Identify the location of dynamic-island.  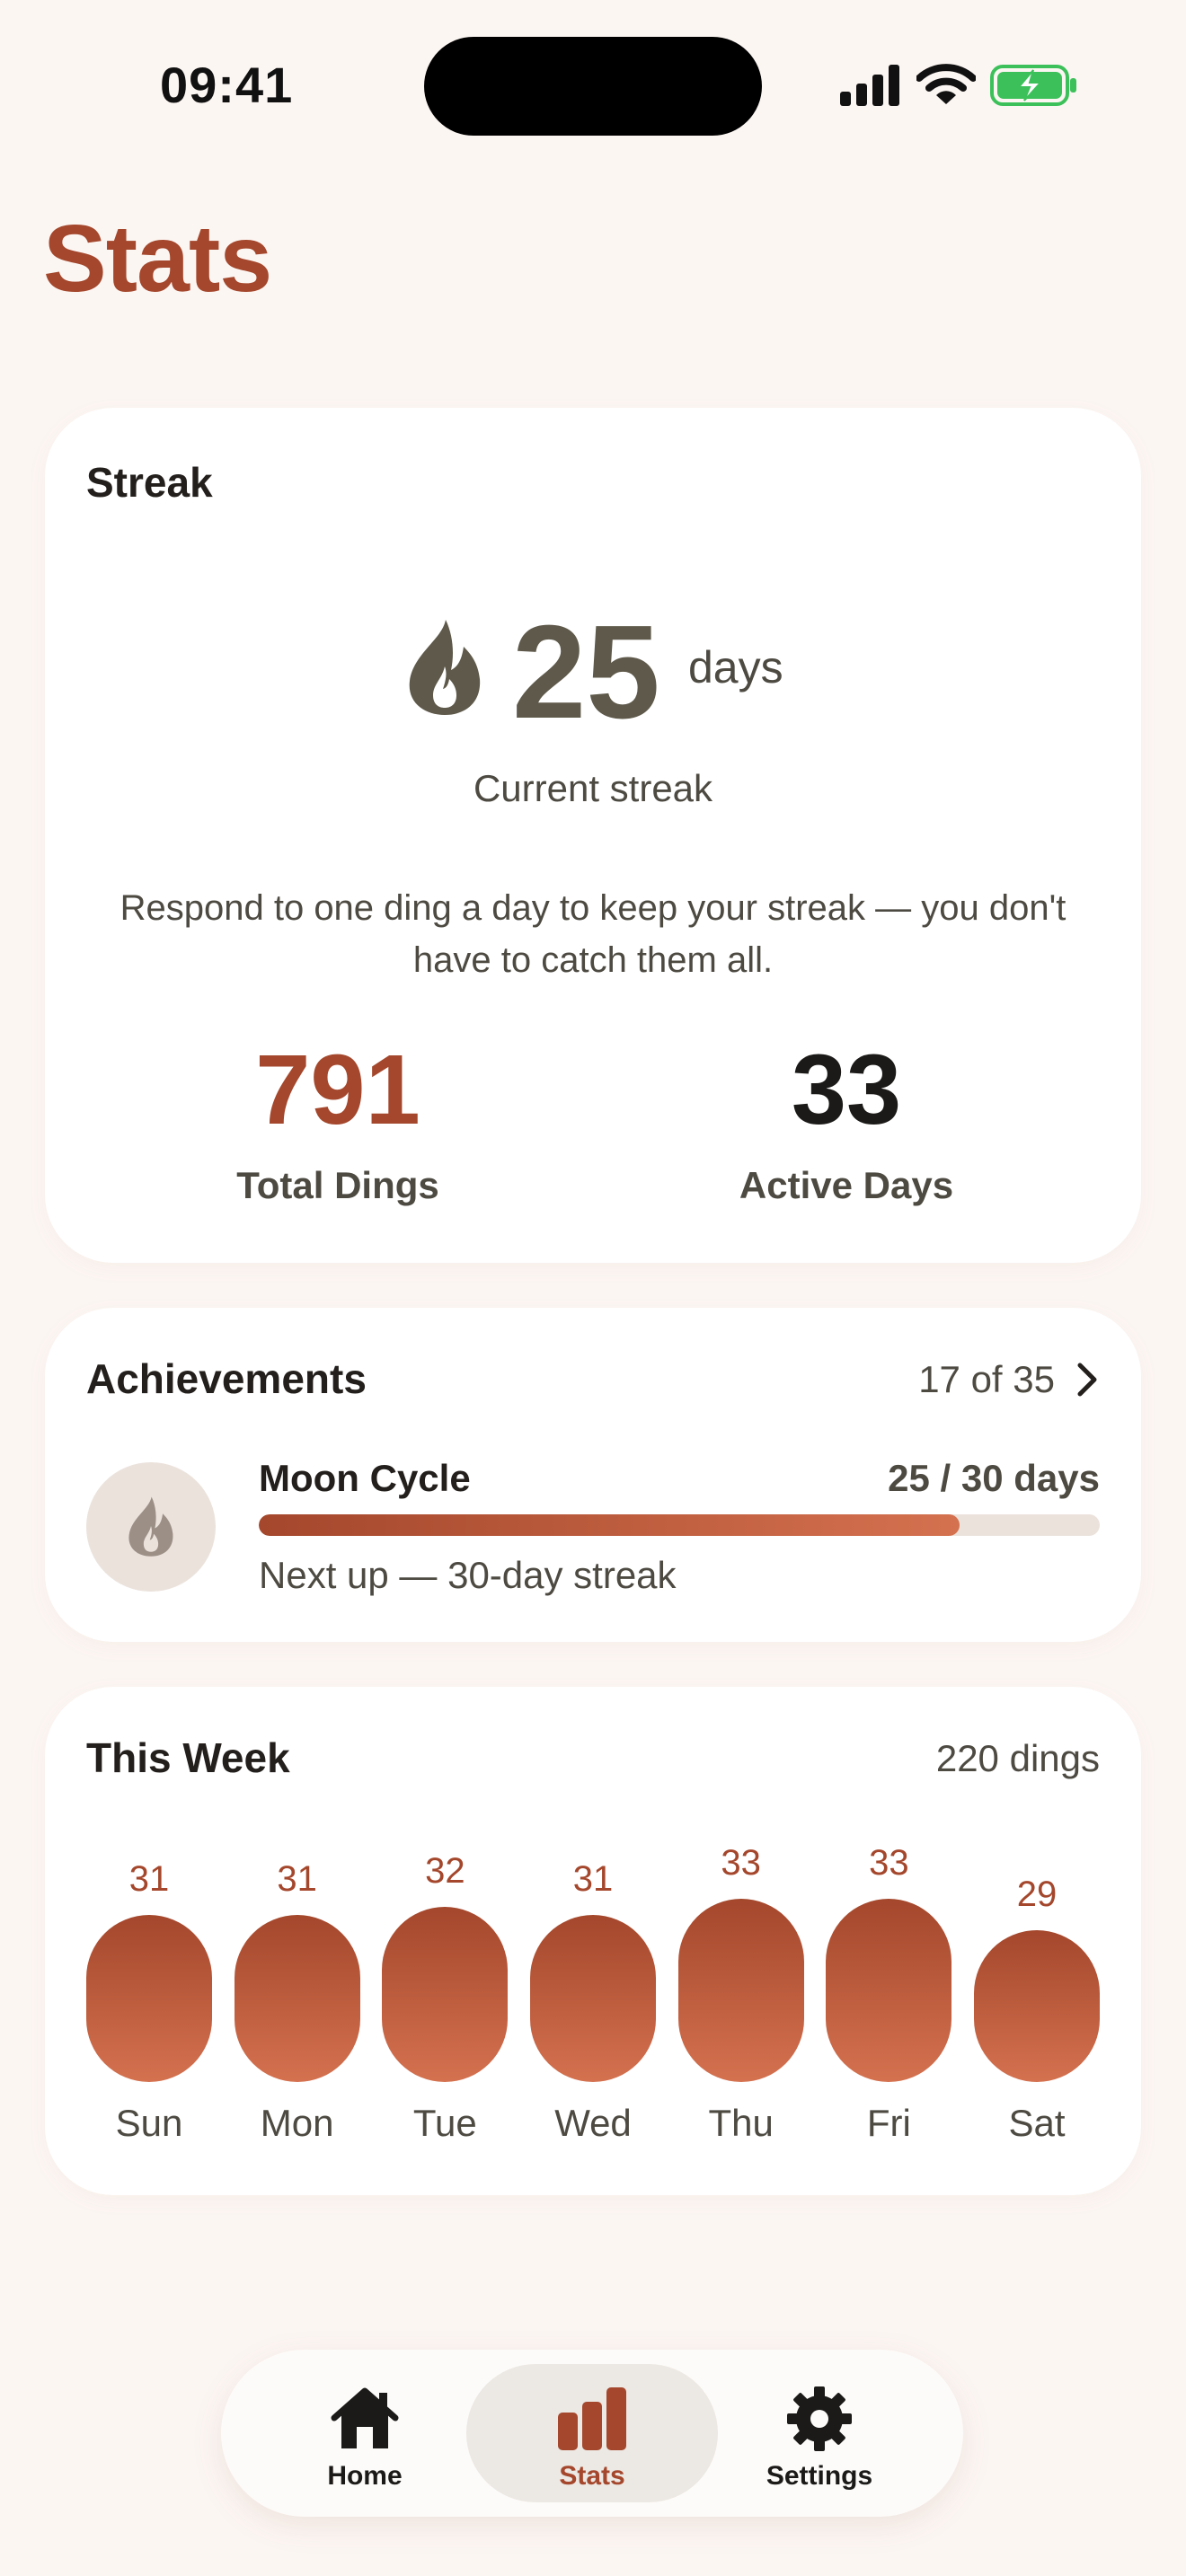
(593, 86).